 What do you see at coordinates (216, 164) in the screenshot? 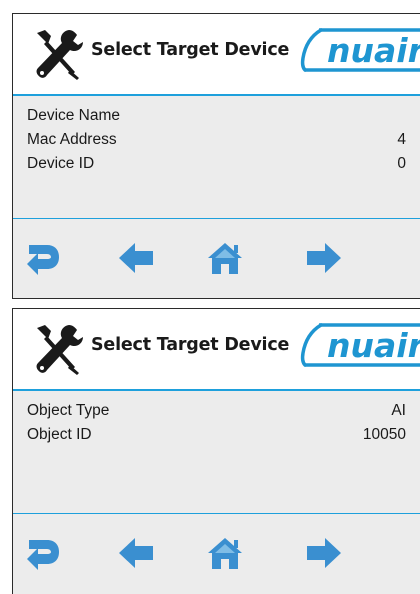
I see `device-id-row: Device ID 0` at bounding box center [216, 164].